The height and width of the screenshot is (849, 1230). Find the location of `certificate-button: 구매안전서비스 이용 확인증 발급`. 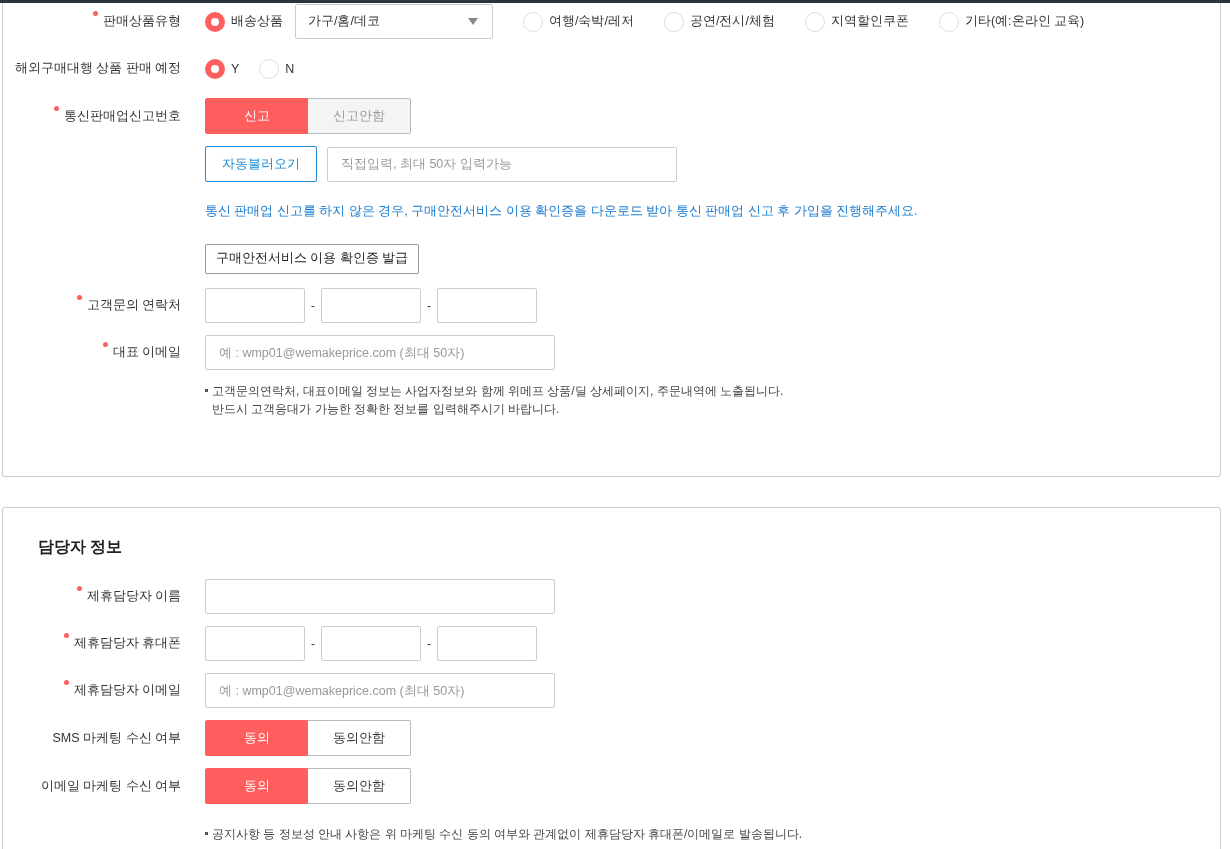

certificate-button: 구매안전서비스 이용 확인증 발급 is located at coordinates (312, 258).